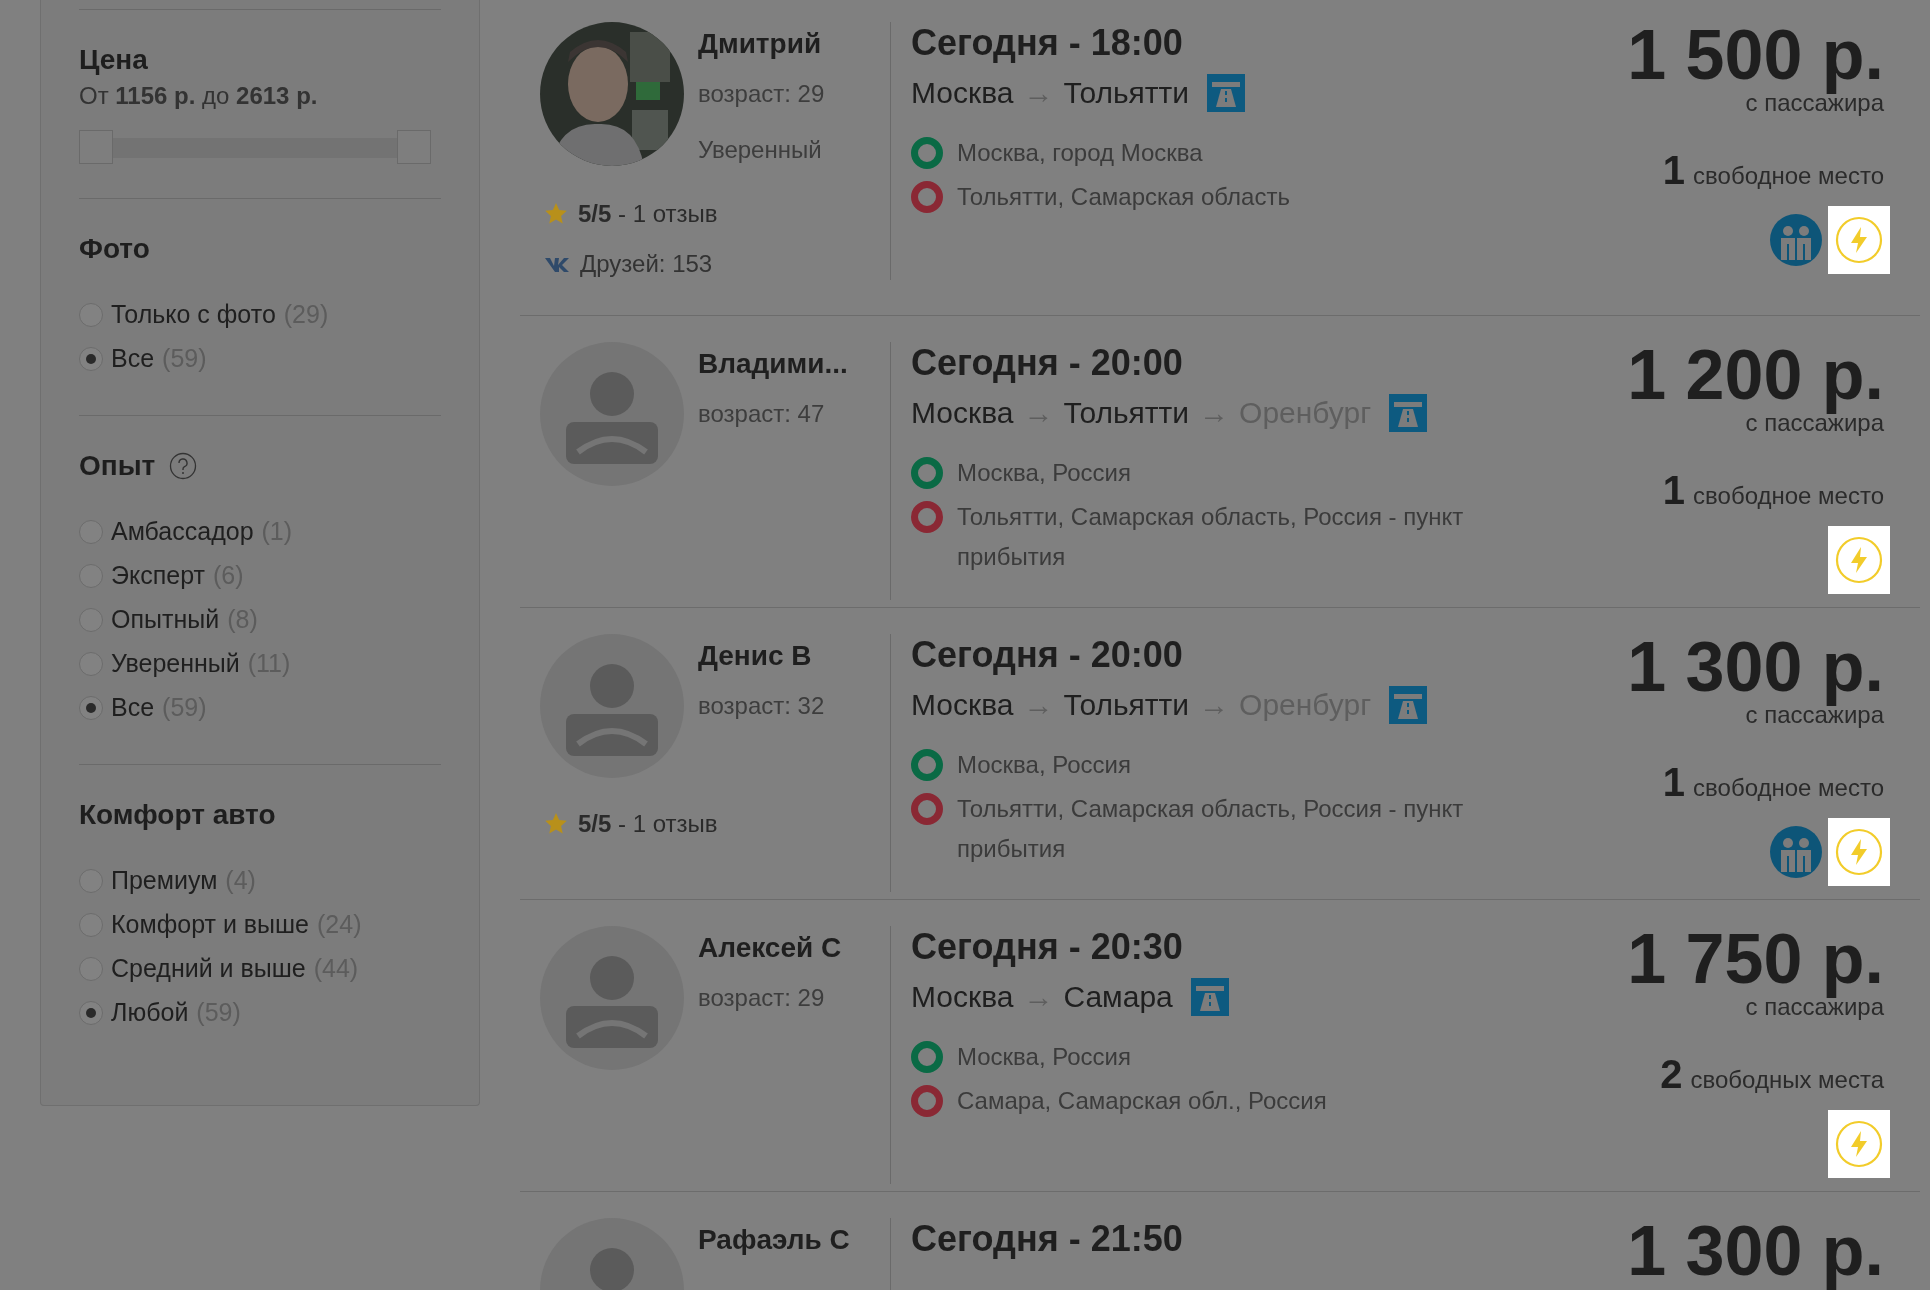 The width and height of the screenshot is (1930, 1290). Describe the element at coordinates (761, 44) in the screenshot. I see `driver-name: Дмитрий` at that location.